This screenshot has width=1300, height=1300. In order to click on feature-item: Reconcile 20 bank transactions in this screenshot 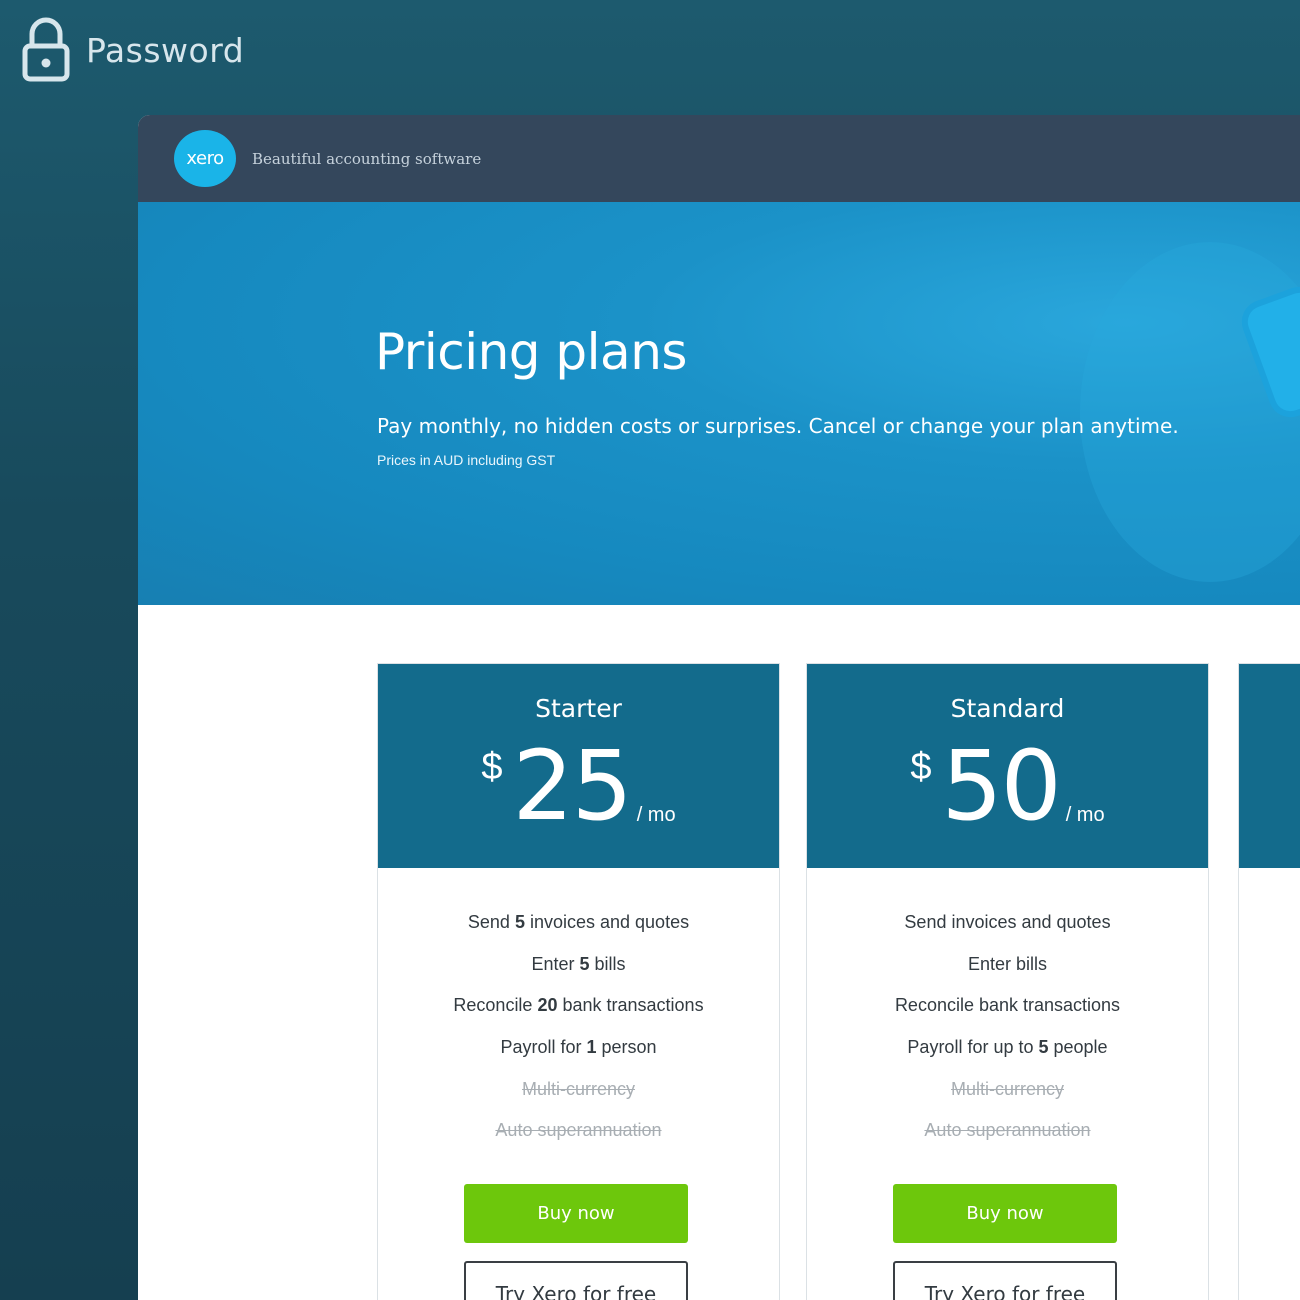, I will do `click(578, 1005)`.